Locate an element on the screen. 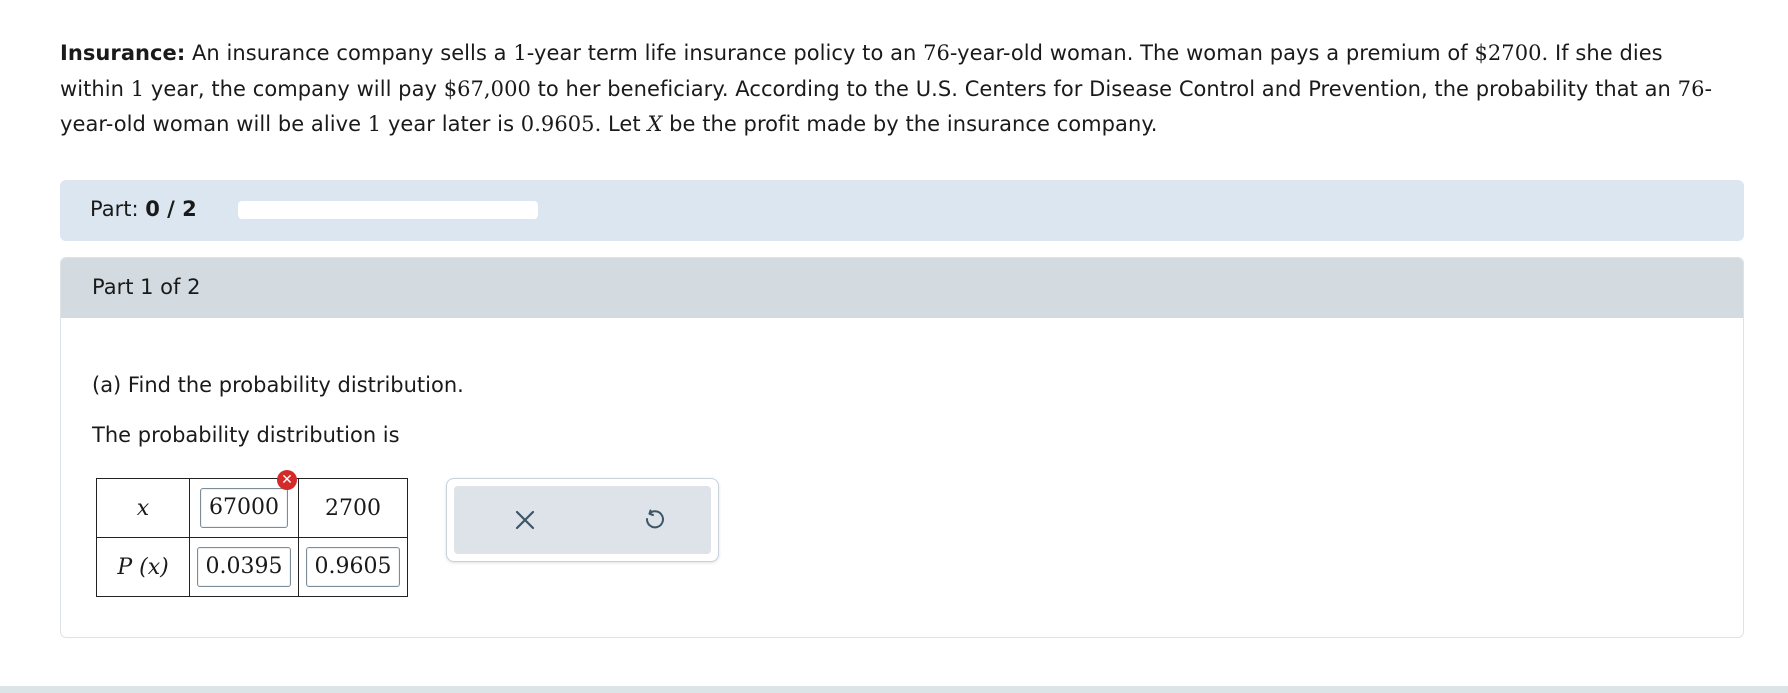 Image resolution: width=1788 pixels, height=693 pixels. math-term: $2700. is located at coordinates (1511, 53).